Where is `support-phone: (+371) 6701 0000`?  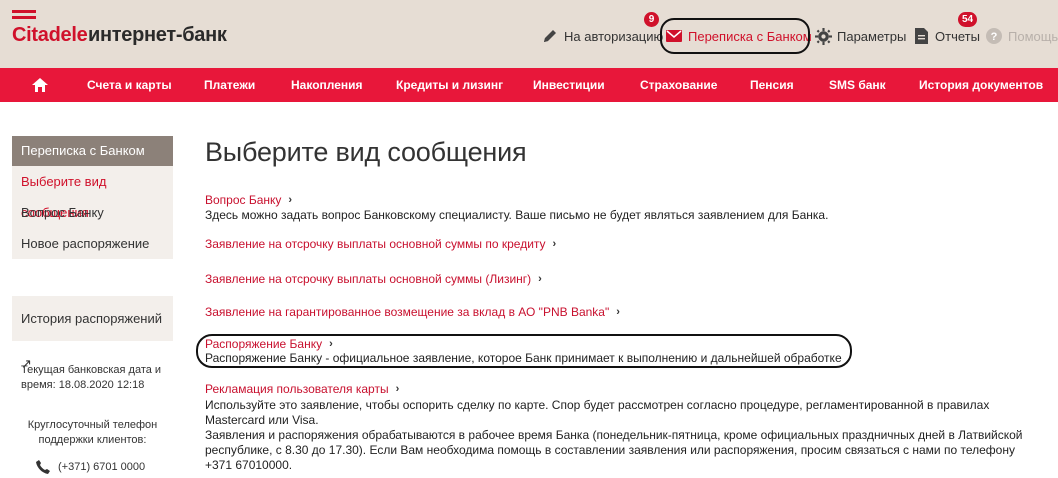 support-phone: (+371) 6701 0000 is located at coordinates (90, 467).